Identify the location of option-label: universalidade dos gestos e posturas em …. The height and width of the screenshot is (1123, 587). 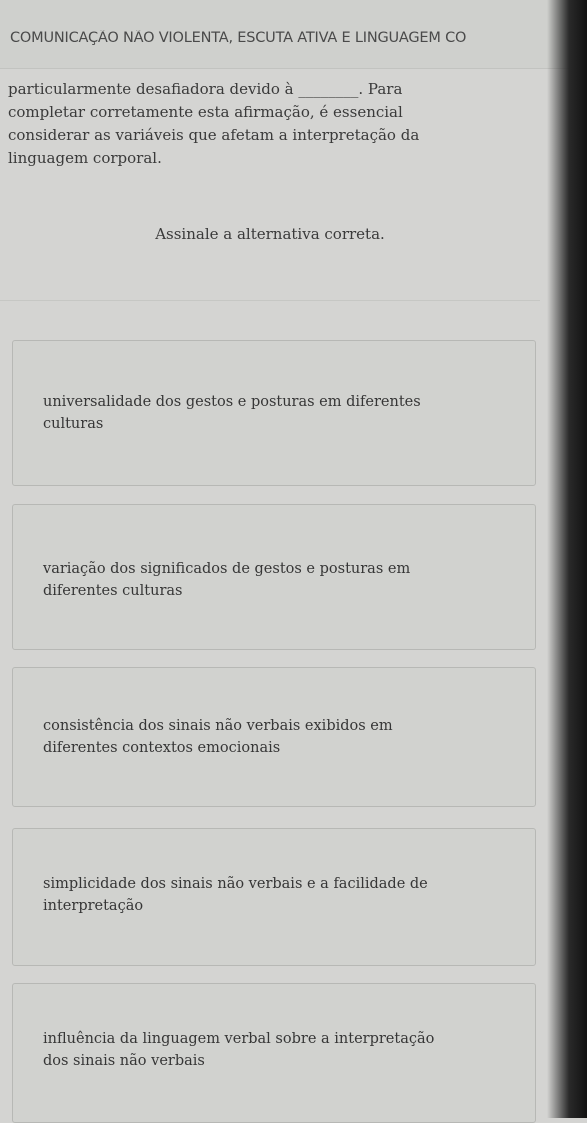
(274, 413).